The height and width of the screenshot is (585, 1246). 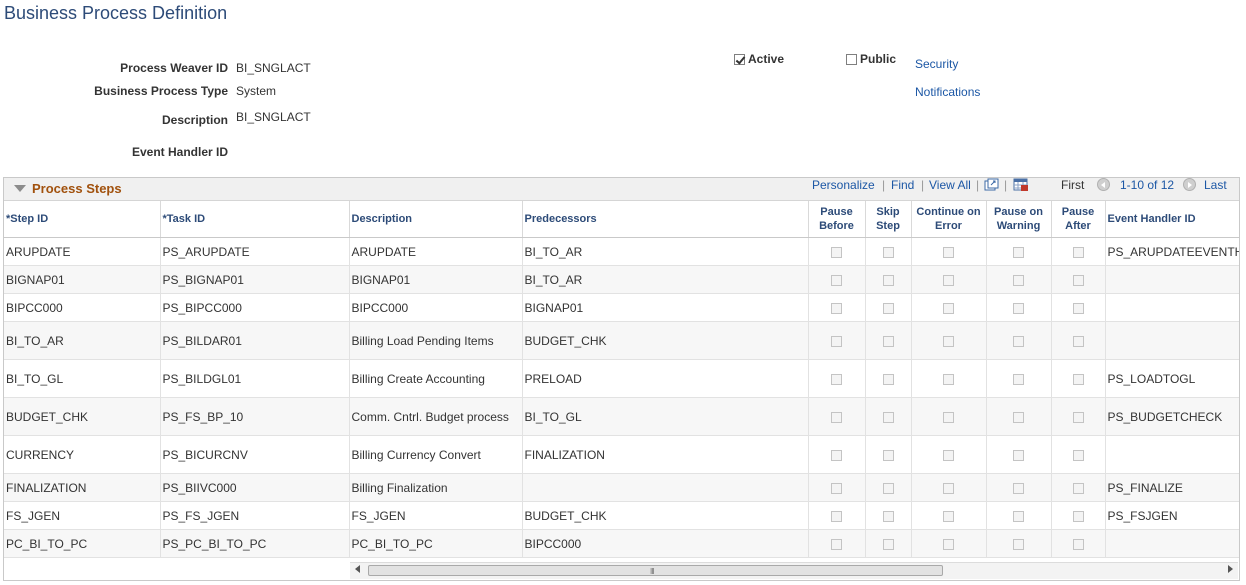 What do you see at coordinates (82, 251) in the screenshot?
I see `cell-step-id: ARUPDATE` at bounding box center [82, 251].